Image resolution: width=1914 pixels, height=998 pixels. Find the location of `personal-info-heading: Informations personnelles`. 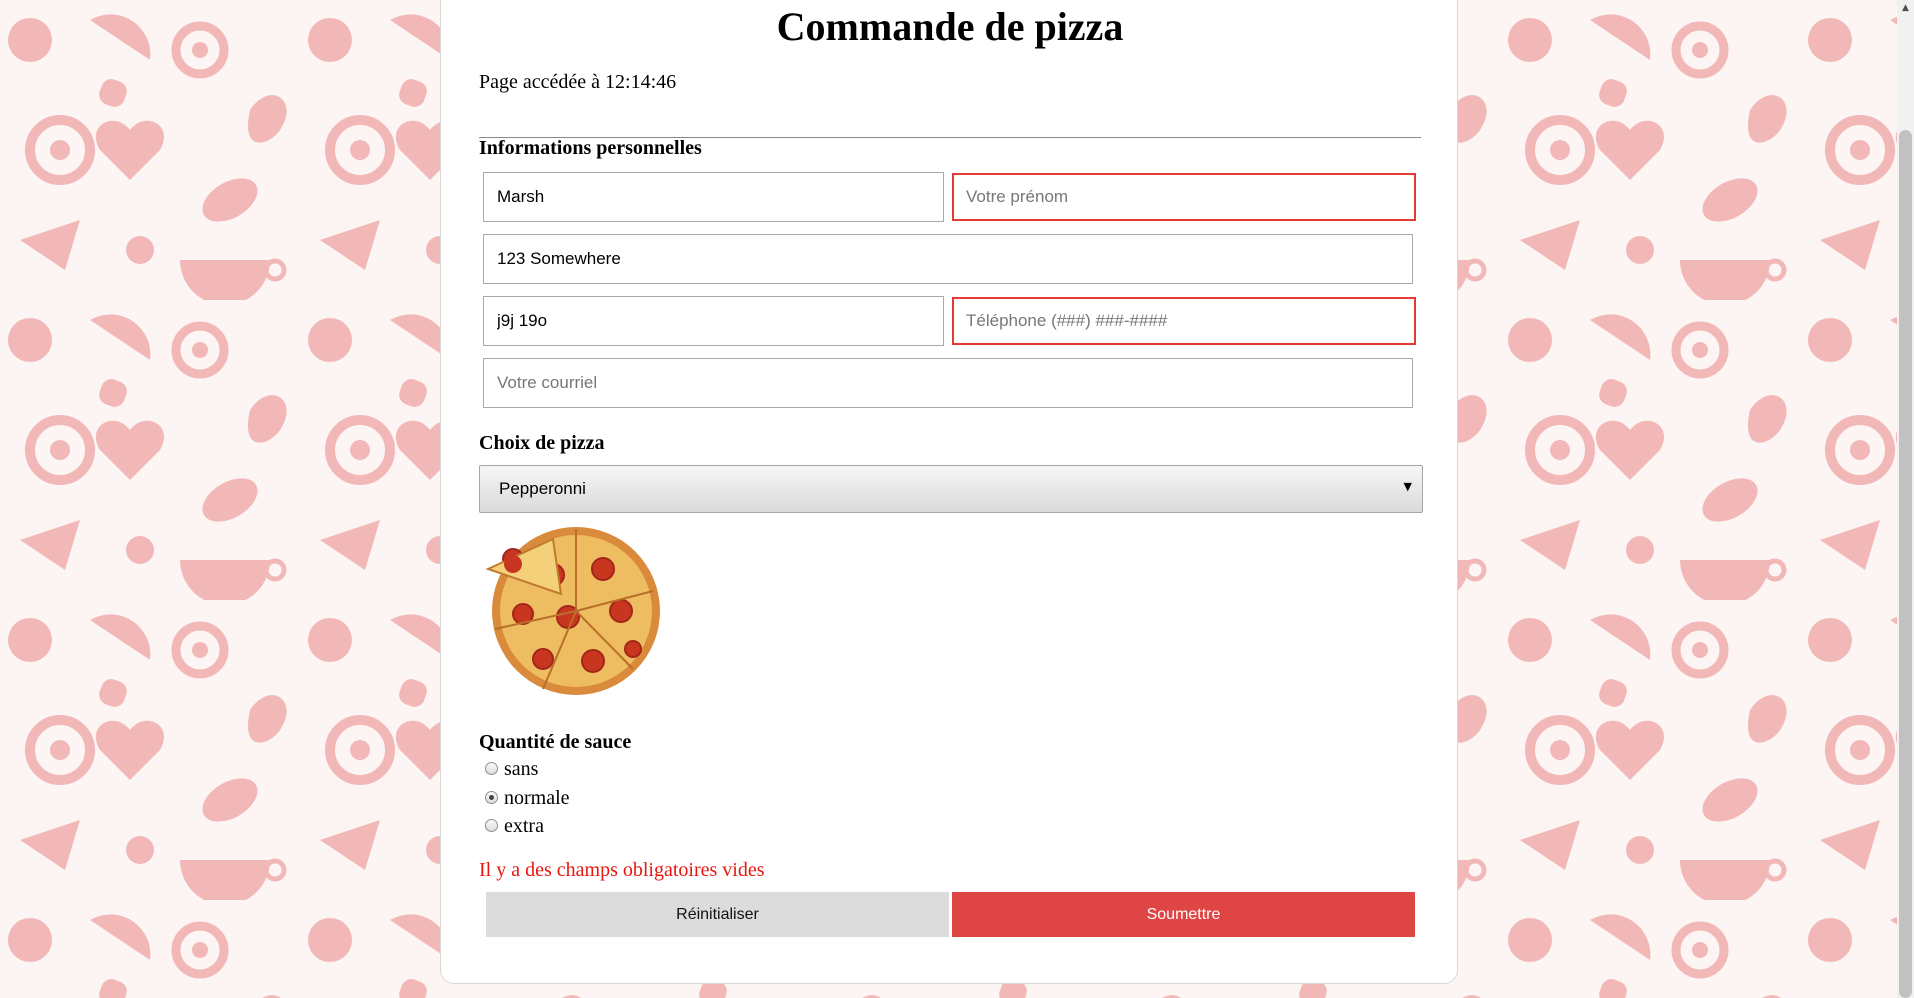

personal-info-heading: Informations personnelles is located at coordinates (590, 148).